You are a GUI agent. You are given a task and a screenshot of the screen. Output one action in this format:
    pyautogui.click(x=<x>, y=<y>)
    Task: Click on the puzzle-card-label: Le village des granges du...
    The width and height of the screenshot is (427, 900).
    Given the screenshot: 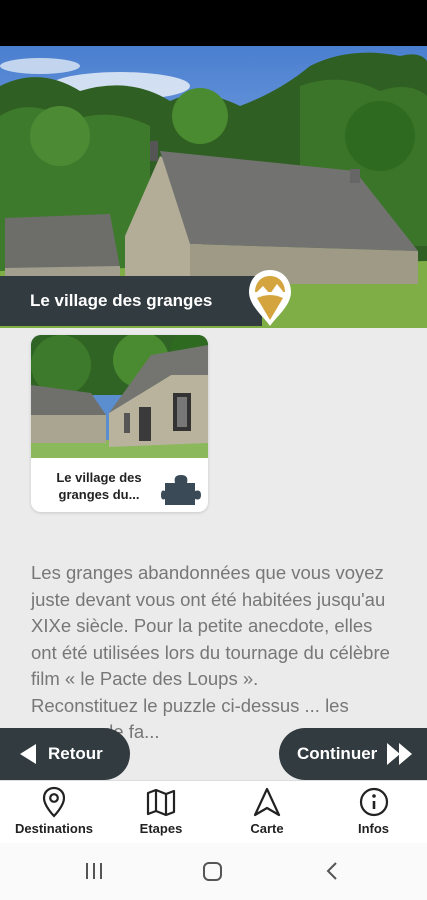 What is the action you would take?
    pyautogui.click(x=99, y=486)
    